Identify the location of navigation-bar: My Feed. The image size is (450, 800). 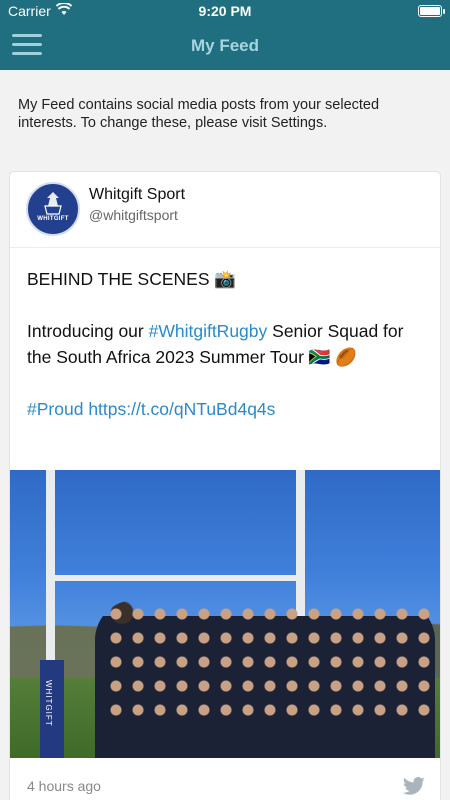
(225, 46).